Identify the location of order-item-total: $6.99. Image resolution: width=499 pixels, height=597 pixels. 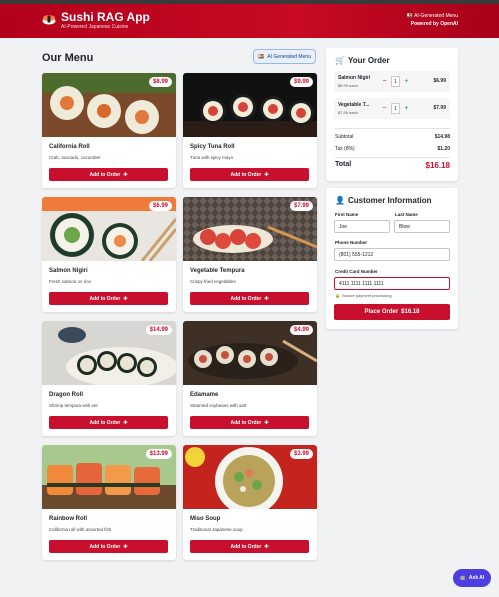
(439, 81).